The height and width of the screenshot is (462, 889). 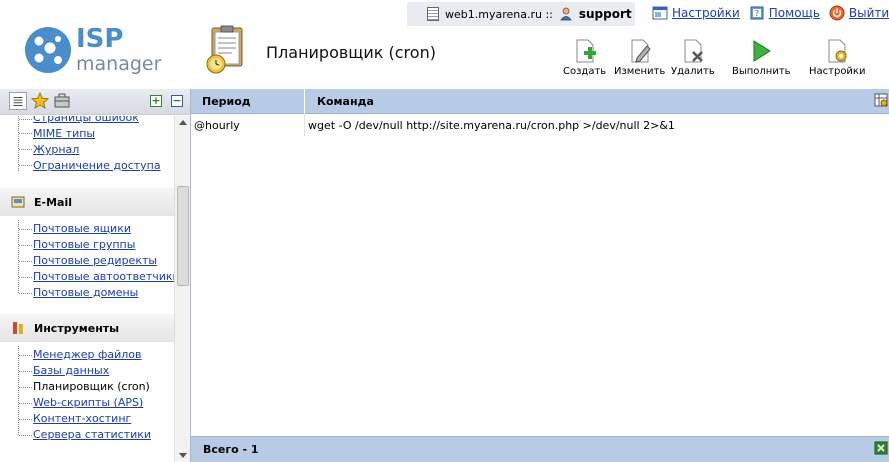 What do you see at coordinates (18, 202) in the screenshot?
I see `email-section-icon` at bounding box center [18, 202].